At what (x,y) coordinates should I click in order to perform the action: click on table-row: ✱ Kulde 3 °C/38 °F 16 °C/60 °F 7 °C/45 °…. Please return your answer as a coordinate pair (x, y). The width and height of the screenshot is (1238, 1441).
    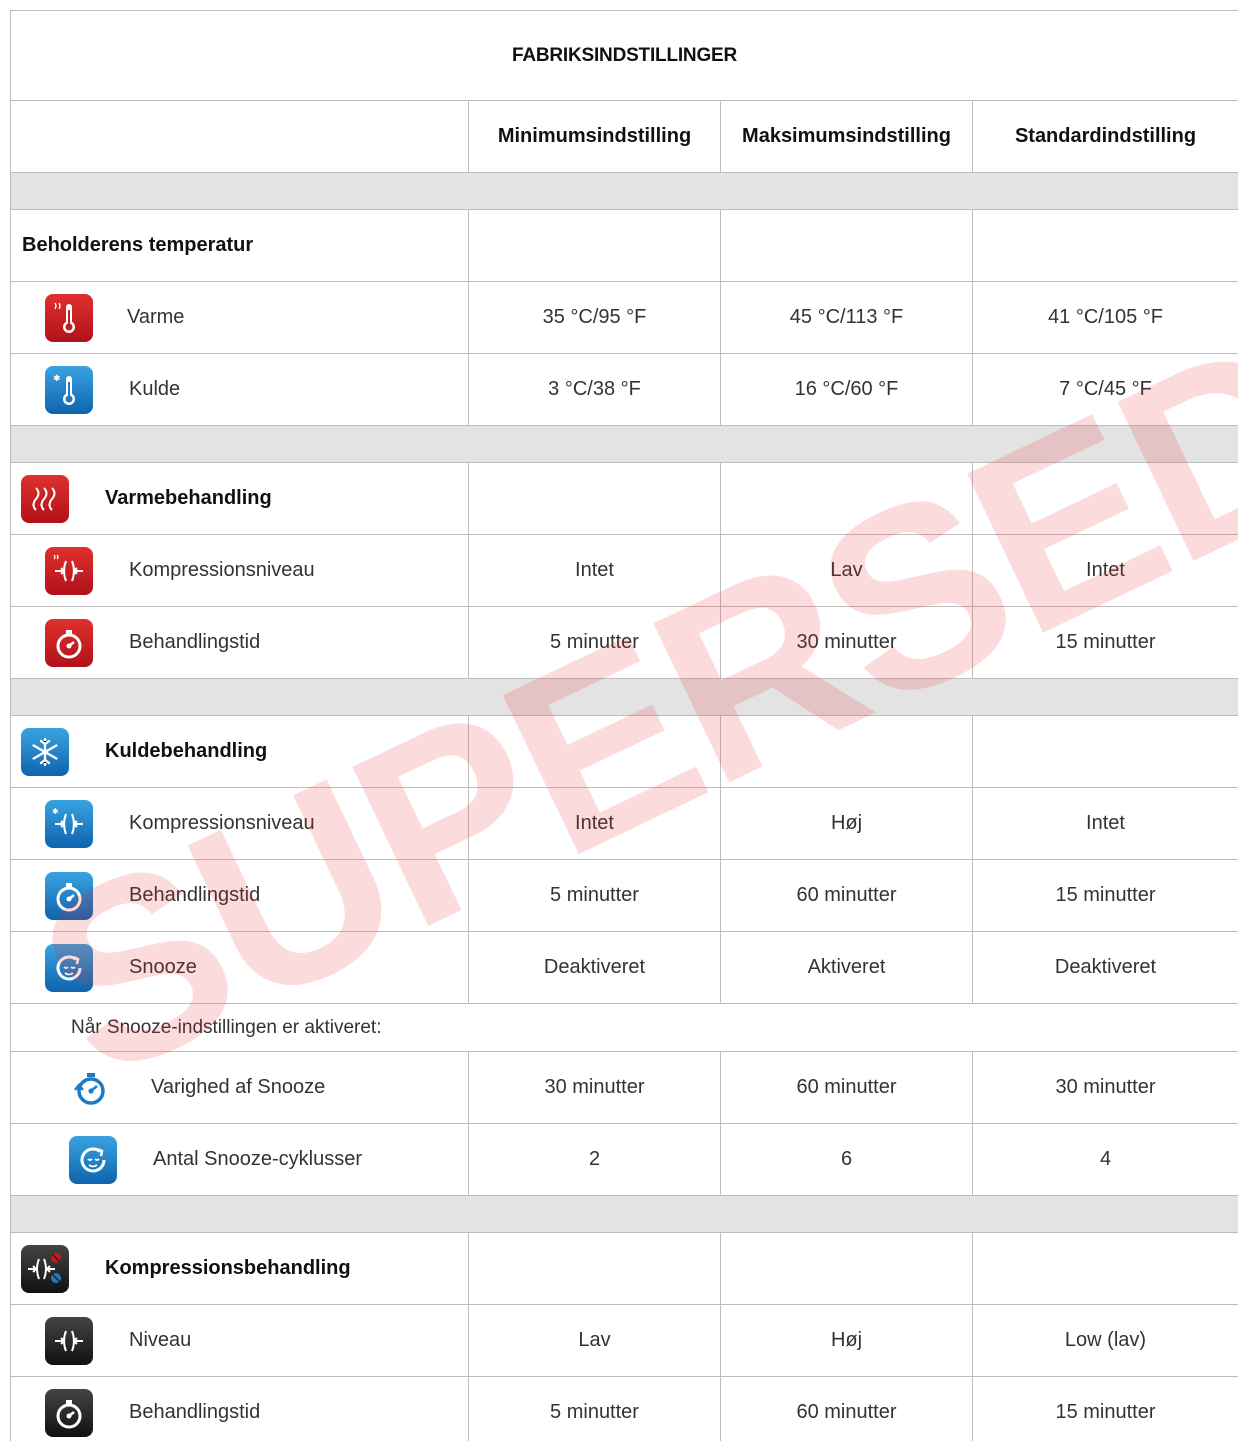
    Looking at the image, I should click on (624, 390).